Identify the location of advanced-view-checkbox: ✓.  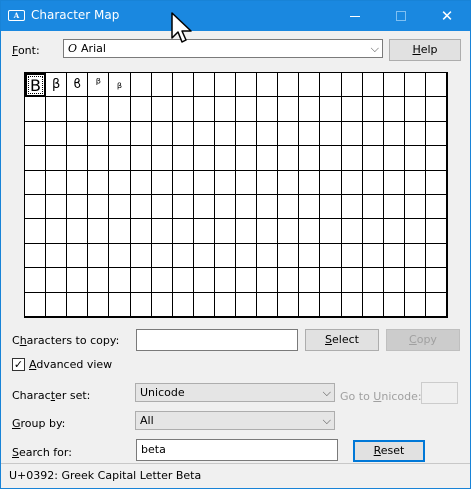
(18, 364).